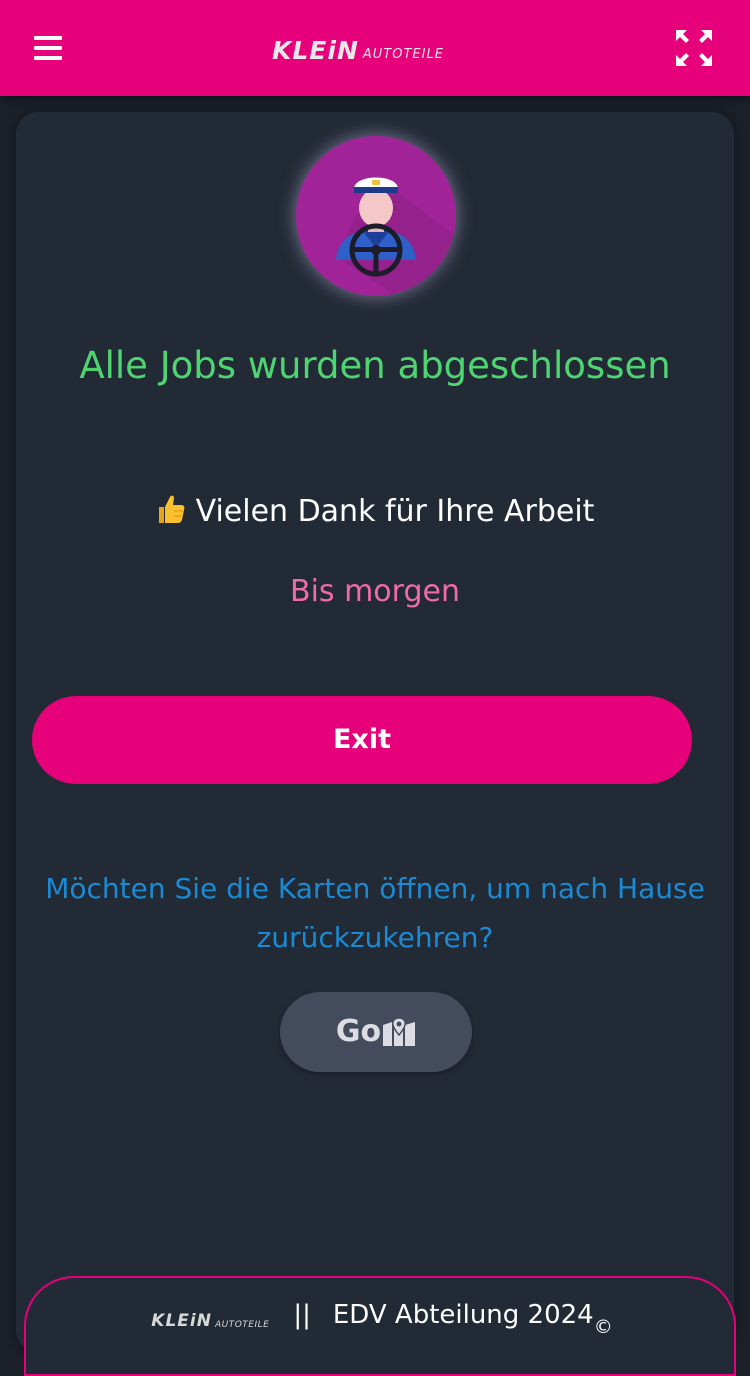 Image resolution: width=750 pixels, height=1376 pixels. I want to click on footer-logo-sub: AUTOTEILE, so click(242, 1325).